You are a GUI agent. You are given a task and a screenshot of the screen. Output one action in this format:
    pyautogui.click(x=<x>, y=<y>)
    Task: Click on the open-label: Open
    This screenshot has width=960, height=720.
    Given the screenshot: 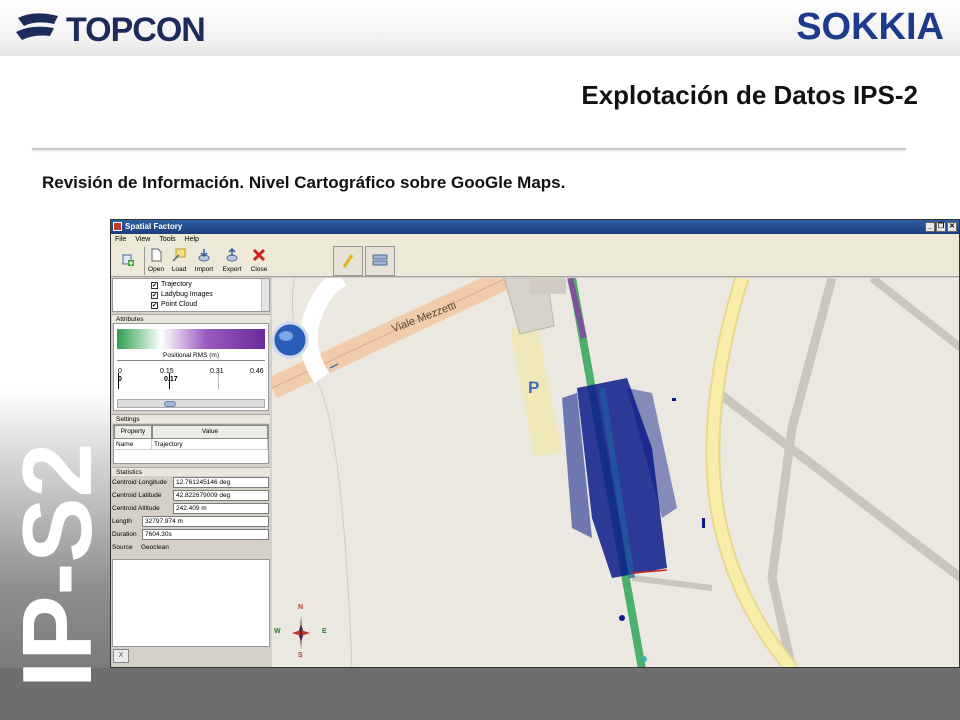 What is the action you would take?
    pyautogui.click(x=156, y=269)
    